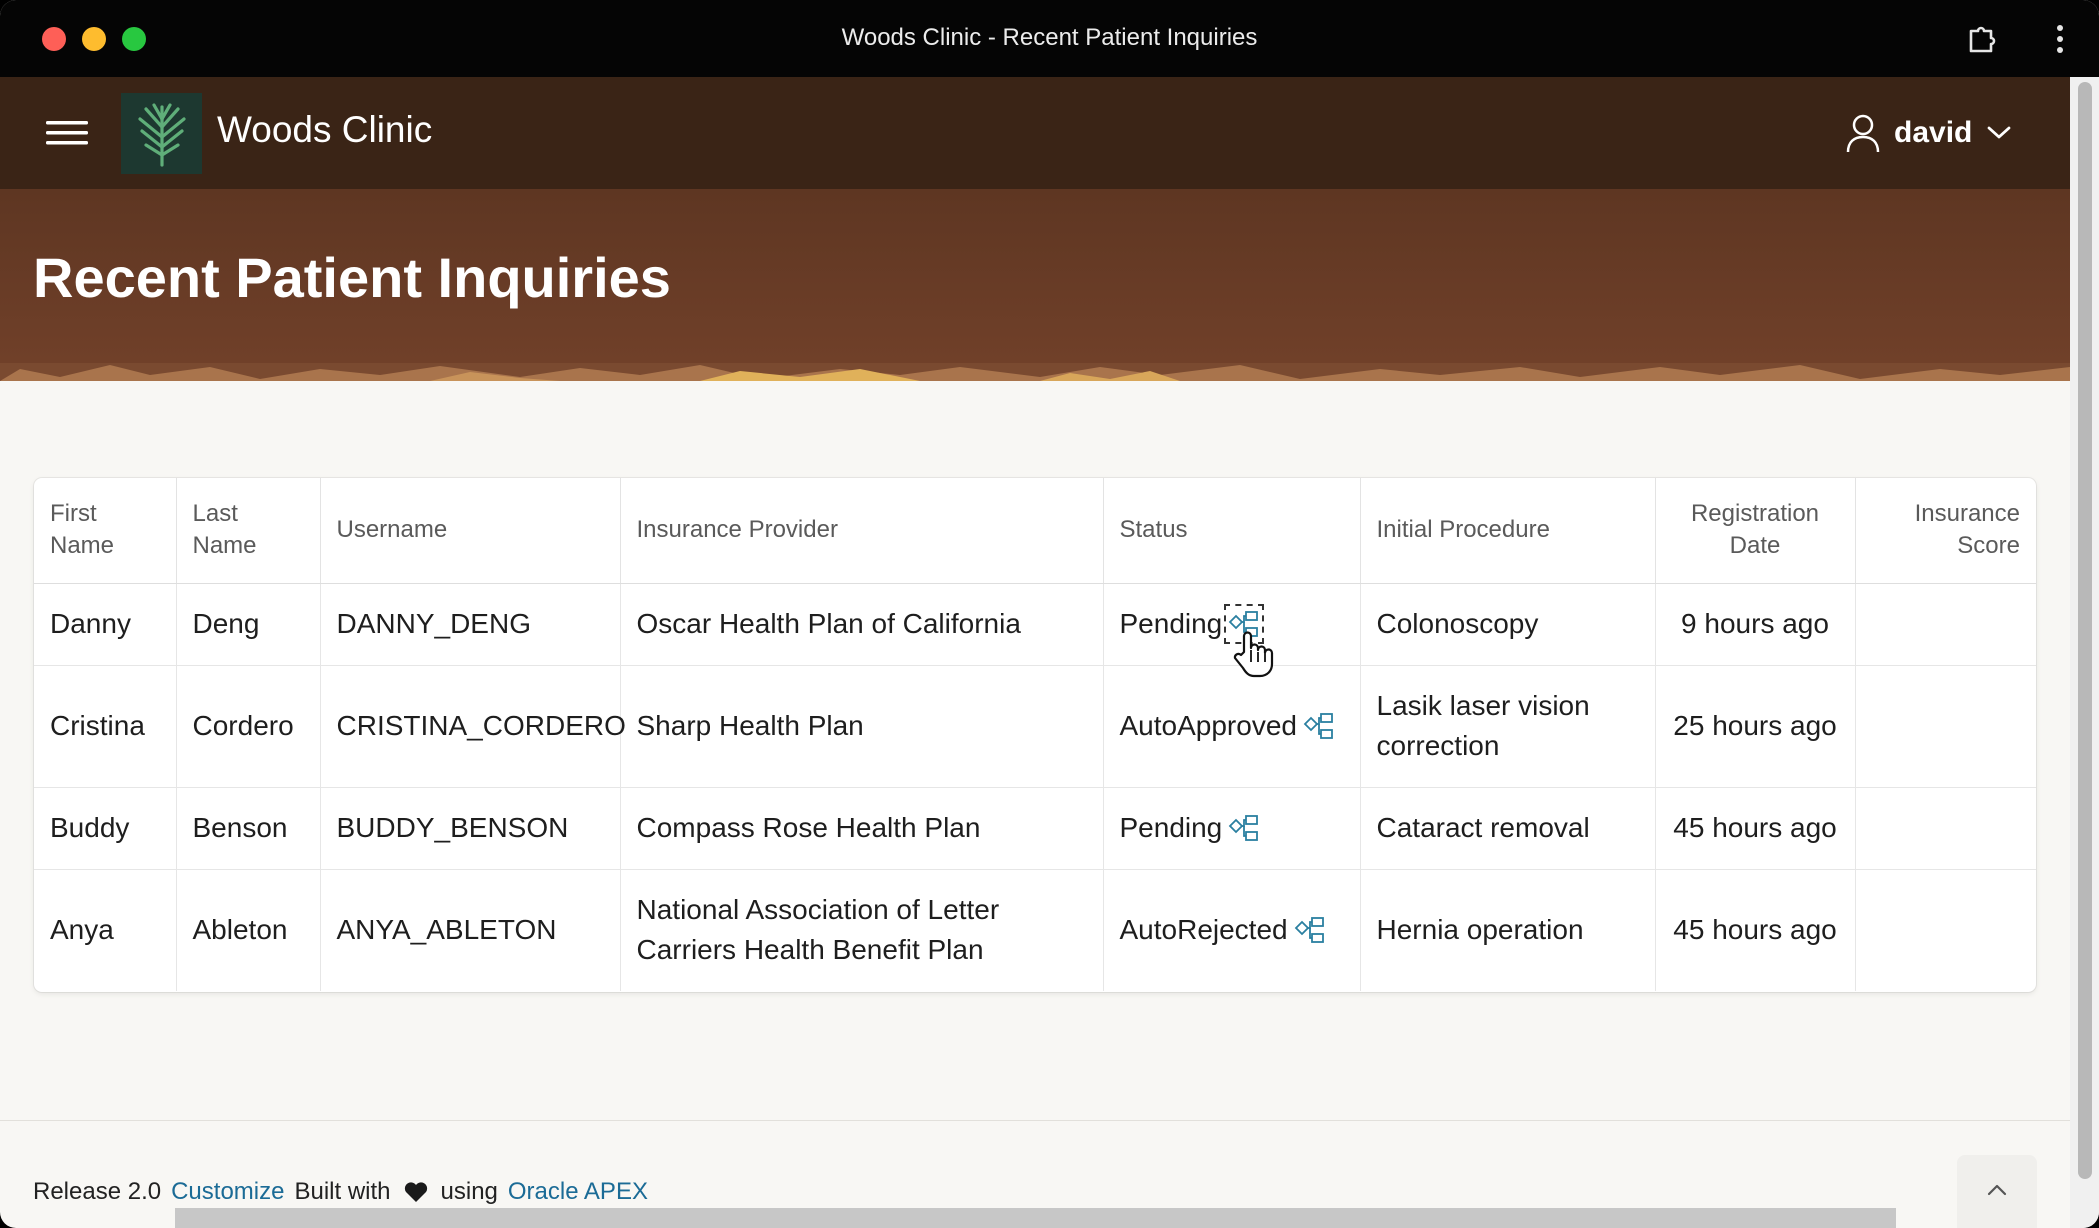 The height and width of the screenshot is (1228, 2099). What do you see at coordinates (1253, 654) in the screenshot?
I see `hand-pointer-cursor-icon` at bounding box center [1253, 654].